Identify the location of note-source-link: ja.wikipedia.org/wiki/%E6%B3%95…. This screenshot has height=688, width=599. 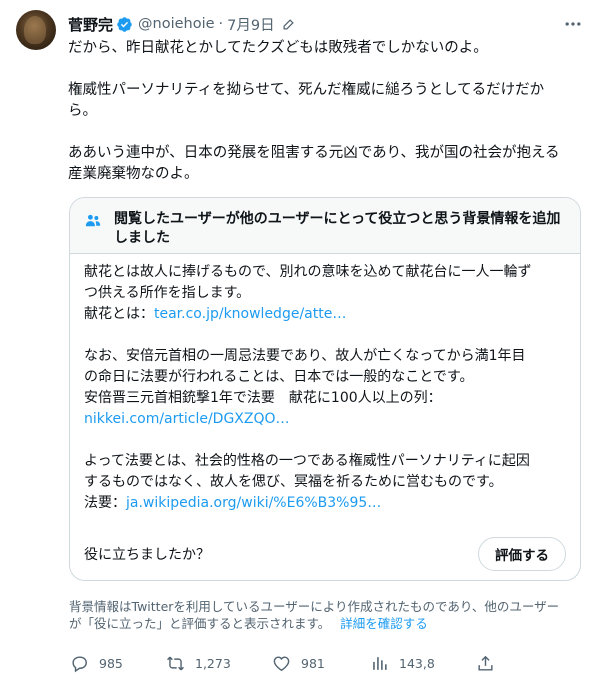
(253, 503).